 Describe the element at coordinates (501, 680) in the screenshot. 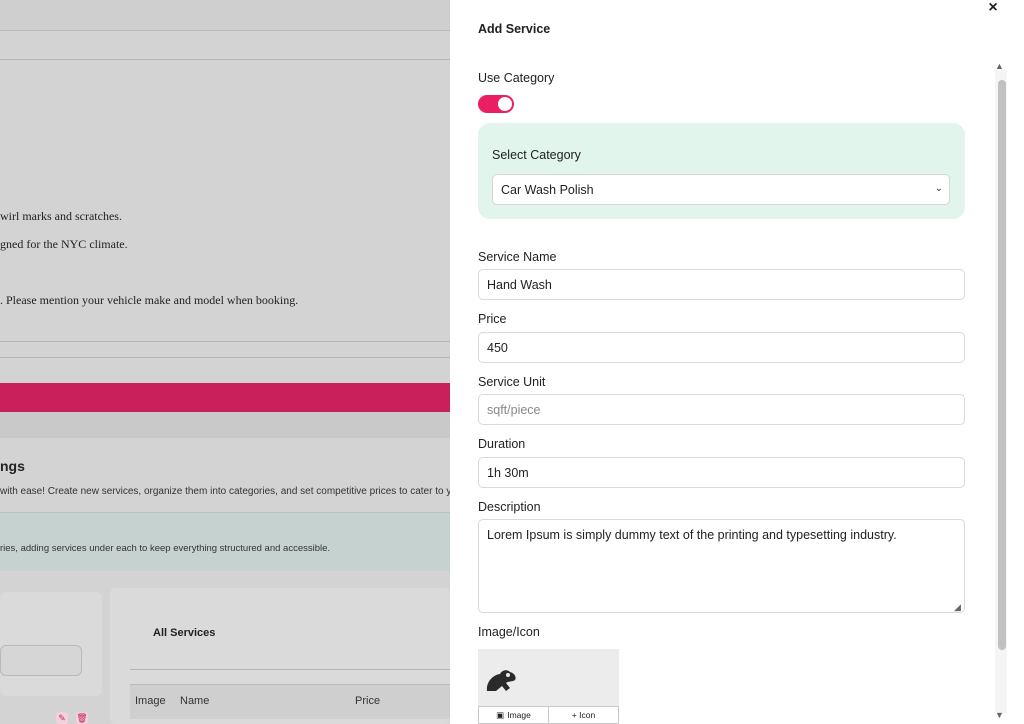

I see `frog-icon` at that location.